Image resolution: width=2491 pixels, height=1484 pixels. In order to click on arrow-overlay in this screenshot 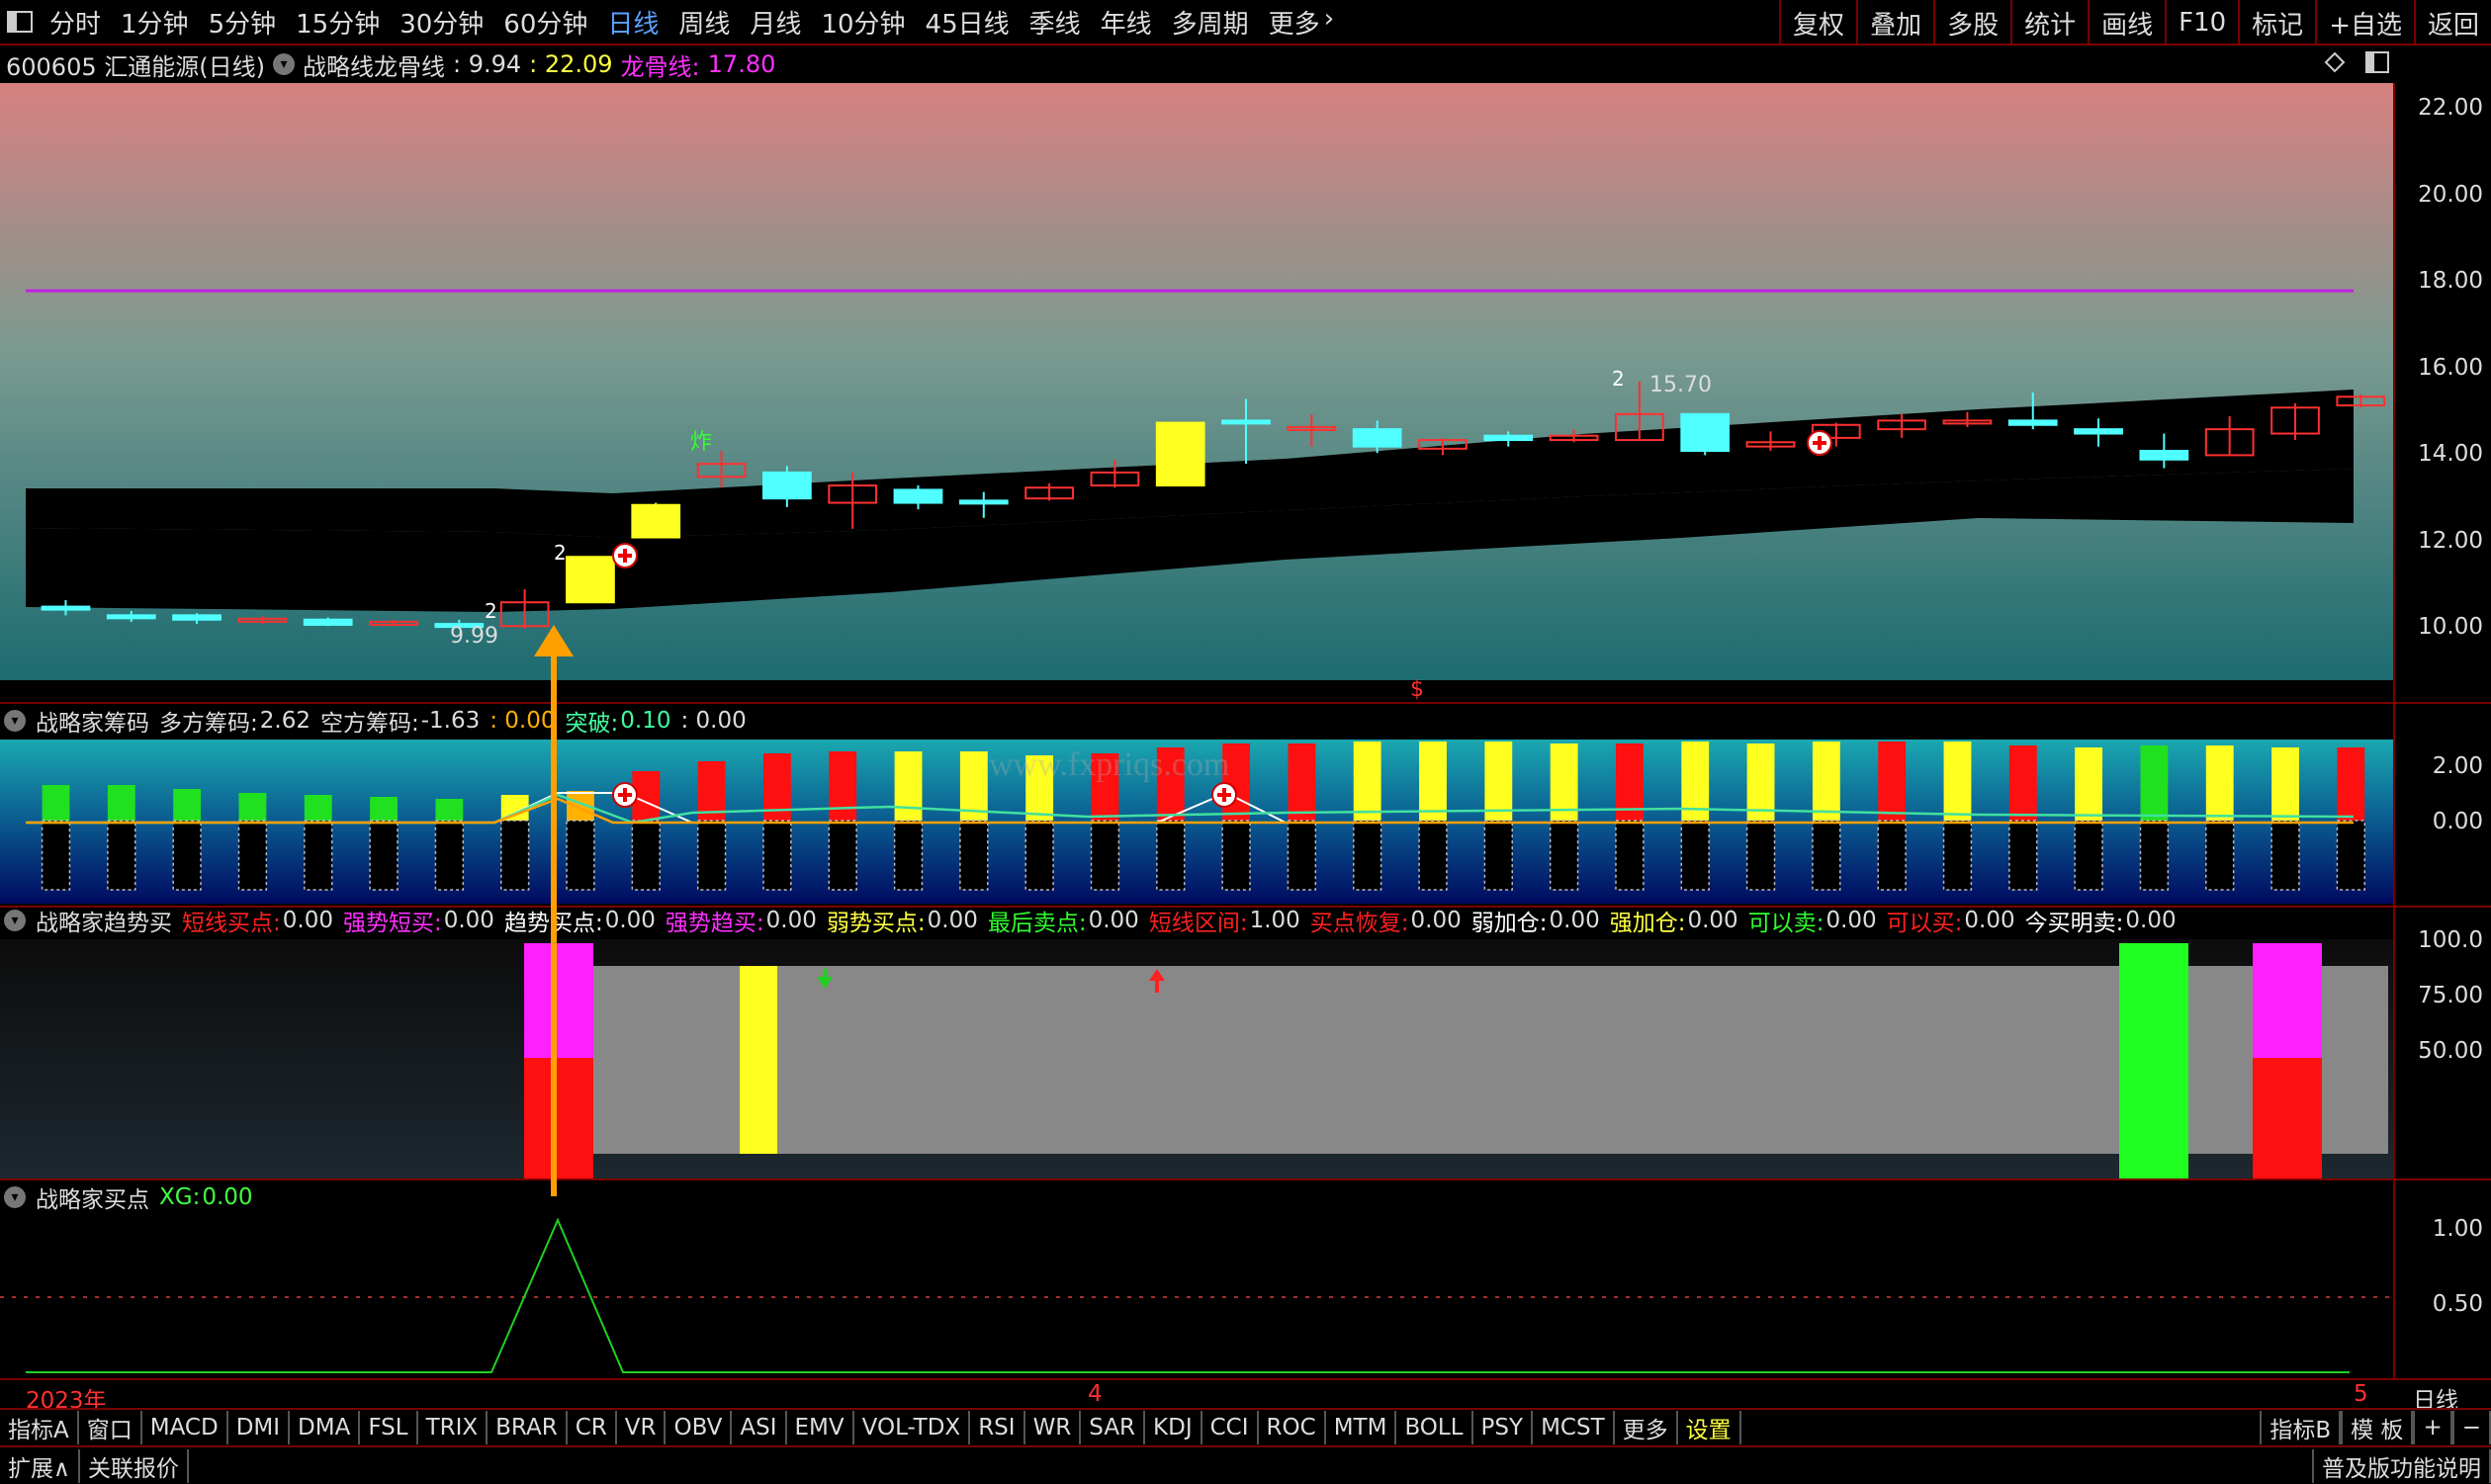, I will do `click(554, 910)`.